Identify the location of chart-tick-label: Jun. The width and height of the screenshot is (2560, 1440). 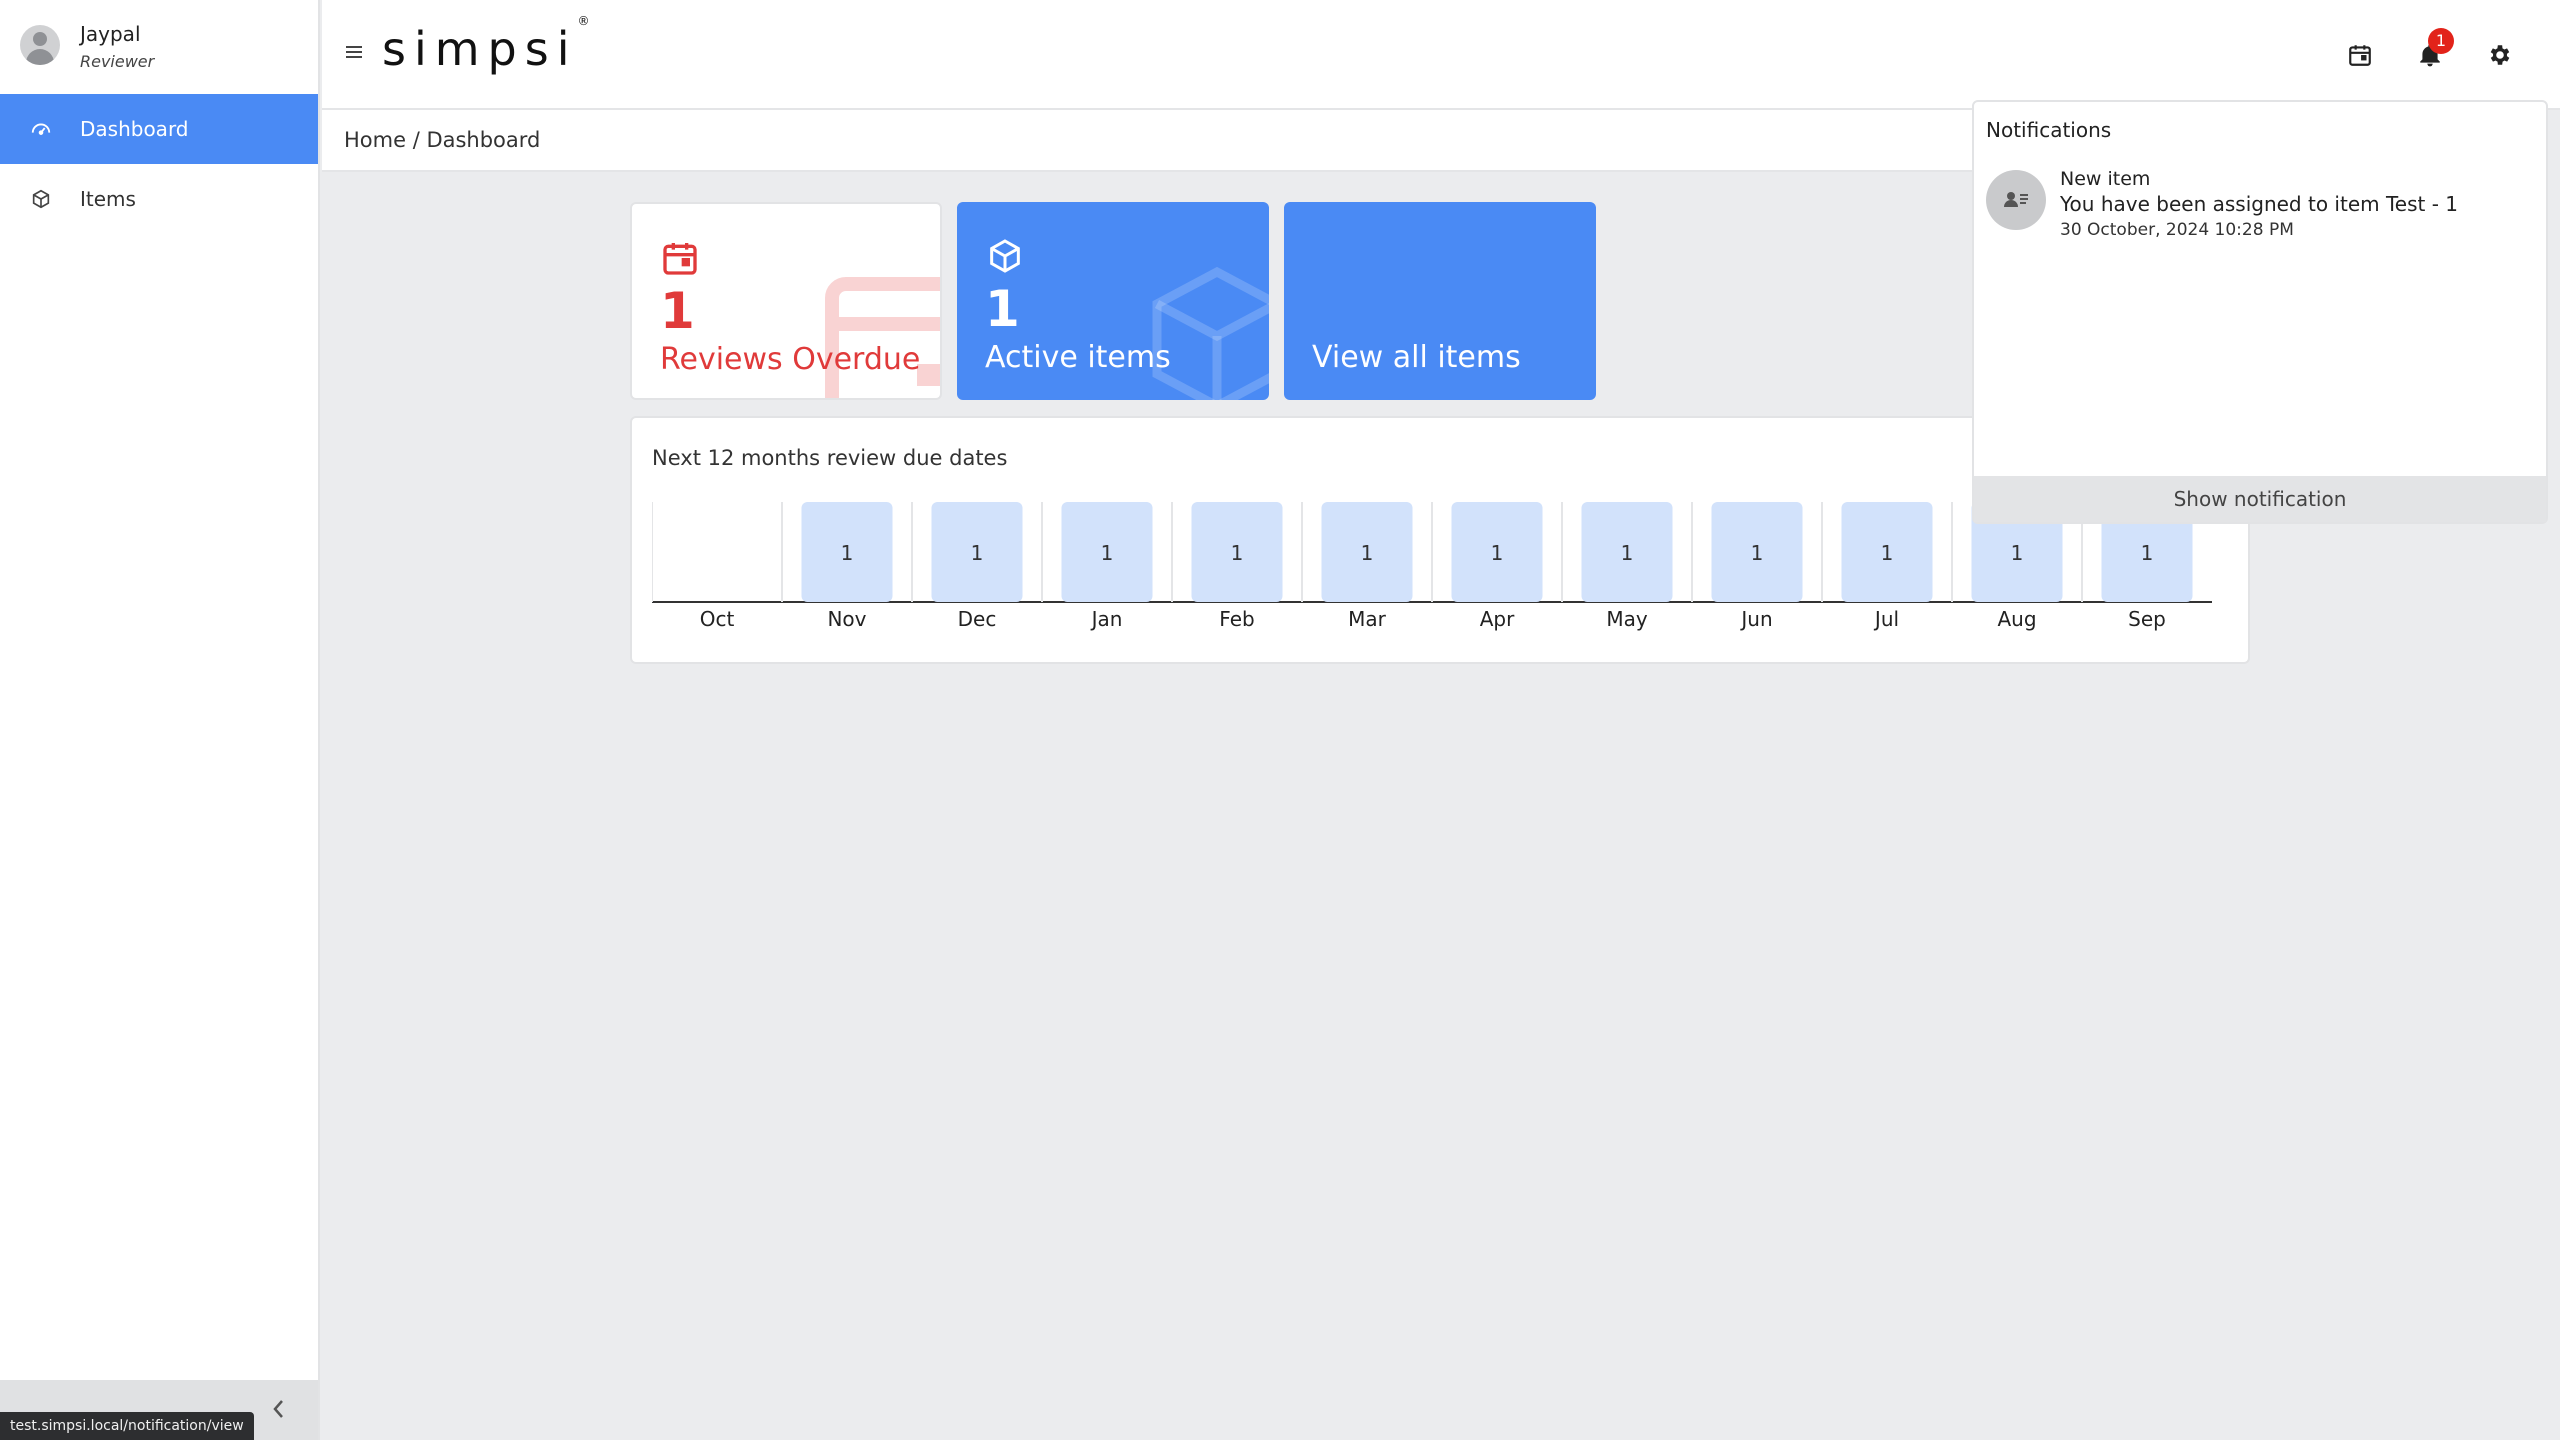
(1755, 619).